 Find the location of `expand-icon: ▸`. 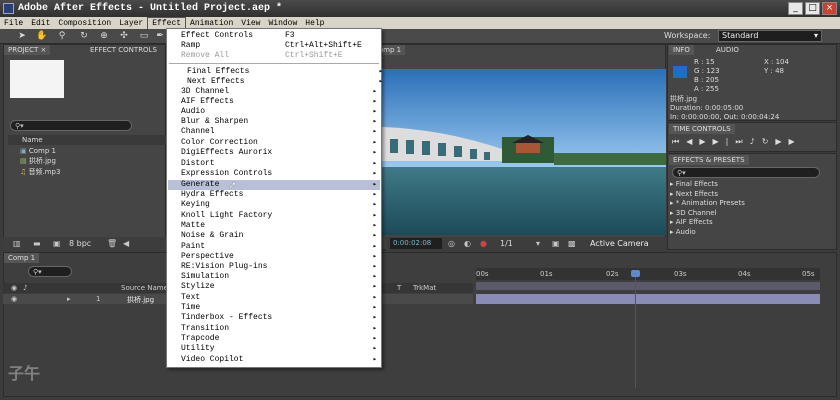

expand-icon: ▸ is located at coordinates (69, 299).